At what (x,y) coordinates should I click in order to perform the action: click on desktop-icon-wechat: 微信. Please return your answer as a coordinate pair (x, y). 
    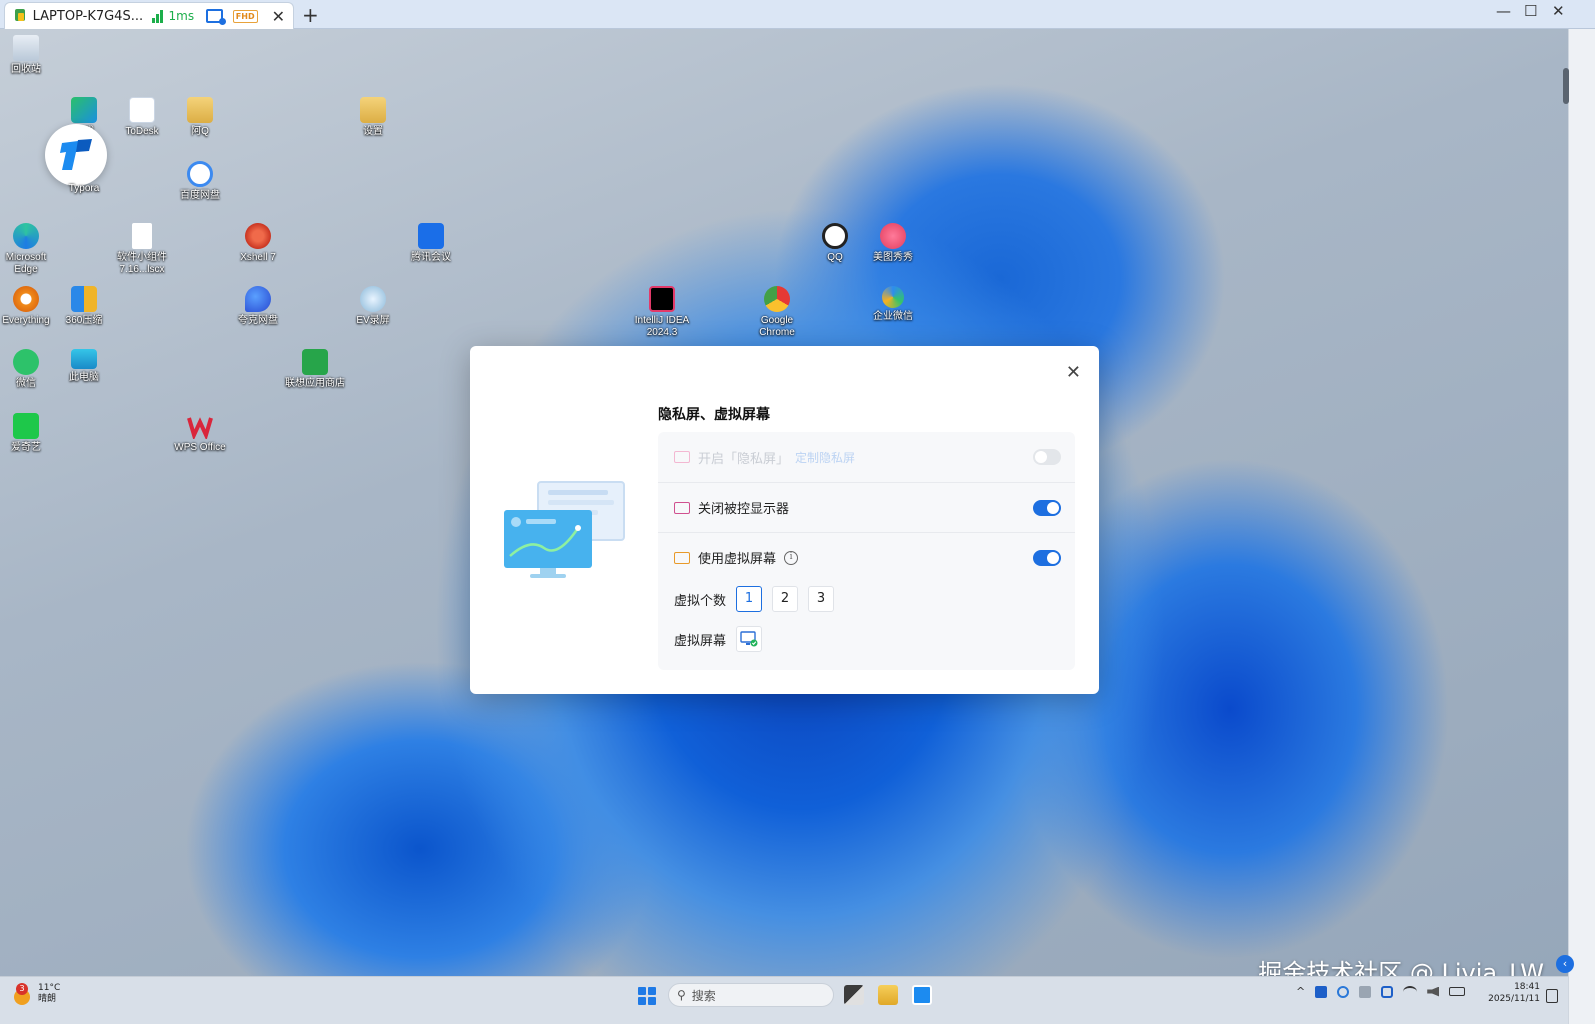
    Looking at the image, I should click on (29, 369).